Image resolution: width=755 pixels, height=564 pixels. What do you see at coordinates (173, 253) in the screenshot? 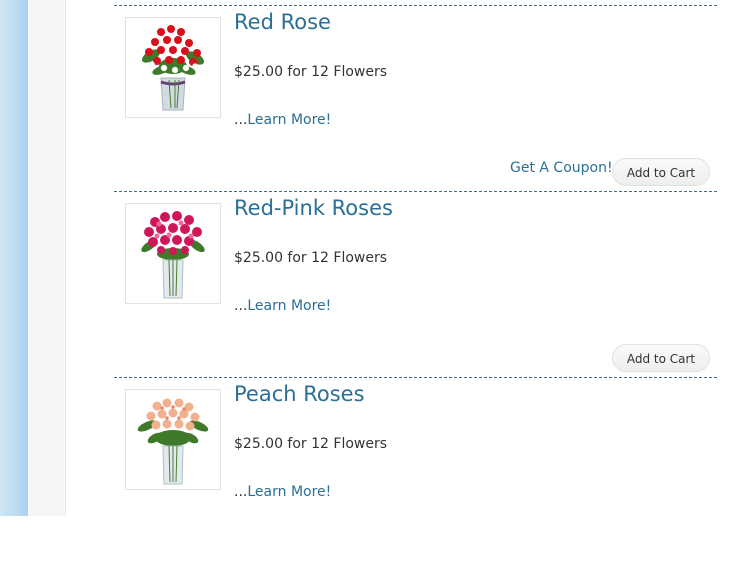
I see `product-image-red-pink-roses` at bounding box center [173, 253].